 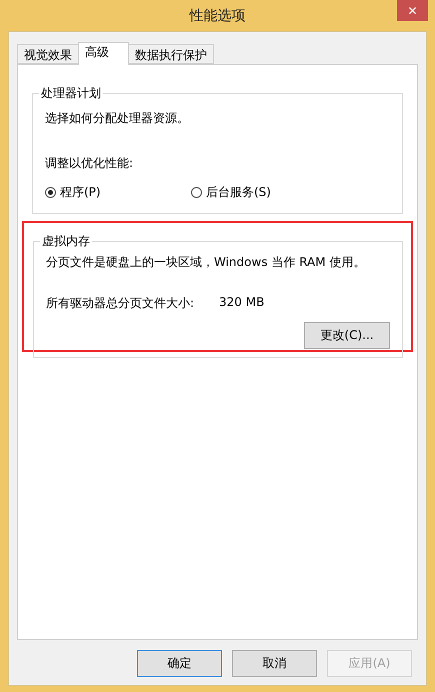 What do you see at coordinates (89, 163) in the screenshot?
I see `adjust-label: 调整以优化性能:` at bounding box center [89, 163].